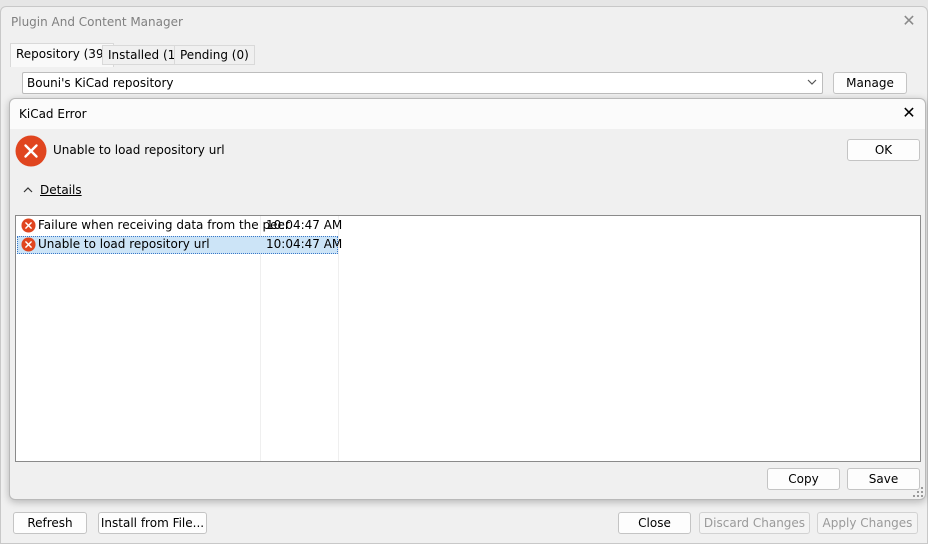 This screenshot has height=544, width=928. Describe the element at coordinates (53, 114) in the screenshot. I see `error-dialog-title: KiCad Error` at that location.